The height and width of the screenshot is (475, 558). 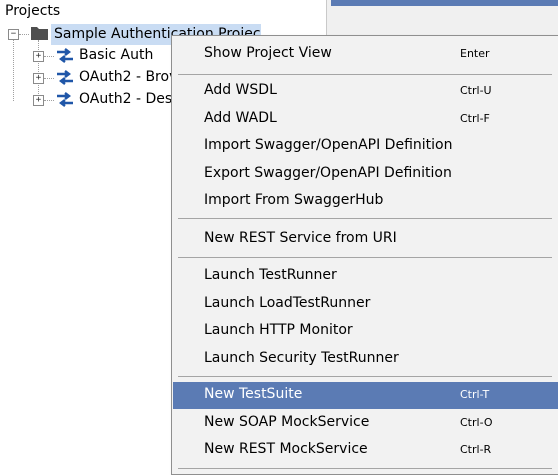 What do you see at coordinates (278, 330) in the screenshot?
I see `menu-item-label: Launch HTTP Monitor` at bounding box center [278, 330].